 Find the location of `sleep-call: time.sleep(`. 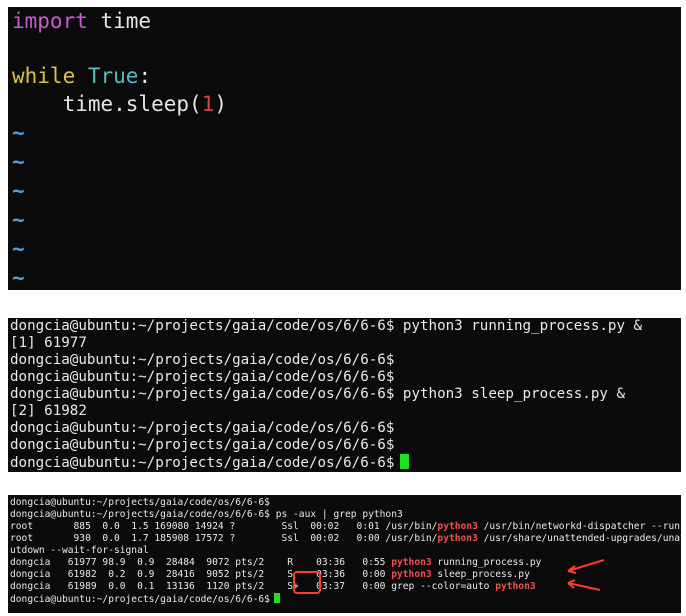

sleep-call: time.sleep( is located at coordinates (132, 104).